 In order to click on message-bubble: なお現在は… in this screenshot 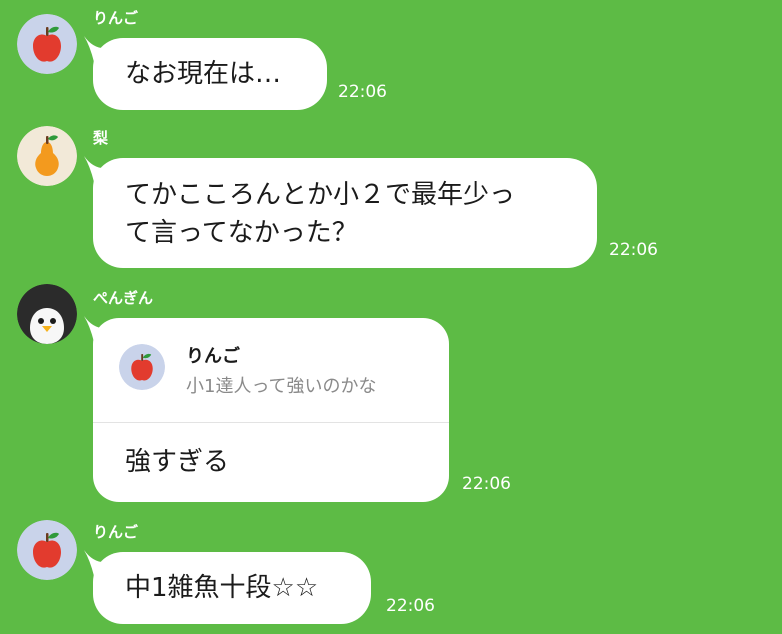, I will do `click(210, 74)`.